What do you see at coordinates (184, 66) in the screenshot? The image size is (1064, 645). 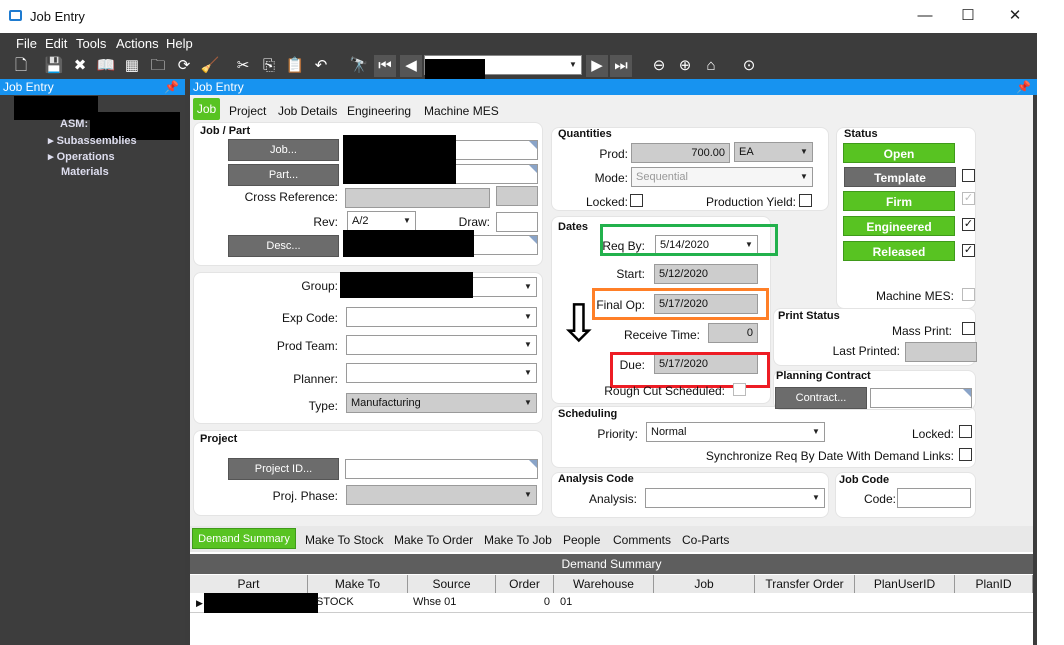 I see `refresh-icon: ⟳` at bounding box center [184, 66].